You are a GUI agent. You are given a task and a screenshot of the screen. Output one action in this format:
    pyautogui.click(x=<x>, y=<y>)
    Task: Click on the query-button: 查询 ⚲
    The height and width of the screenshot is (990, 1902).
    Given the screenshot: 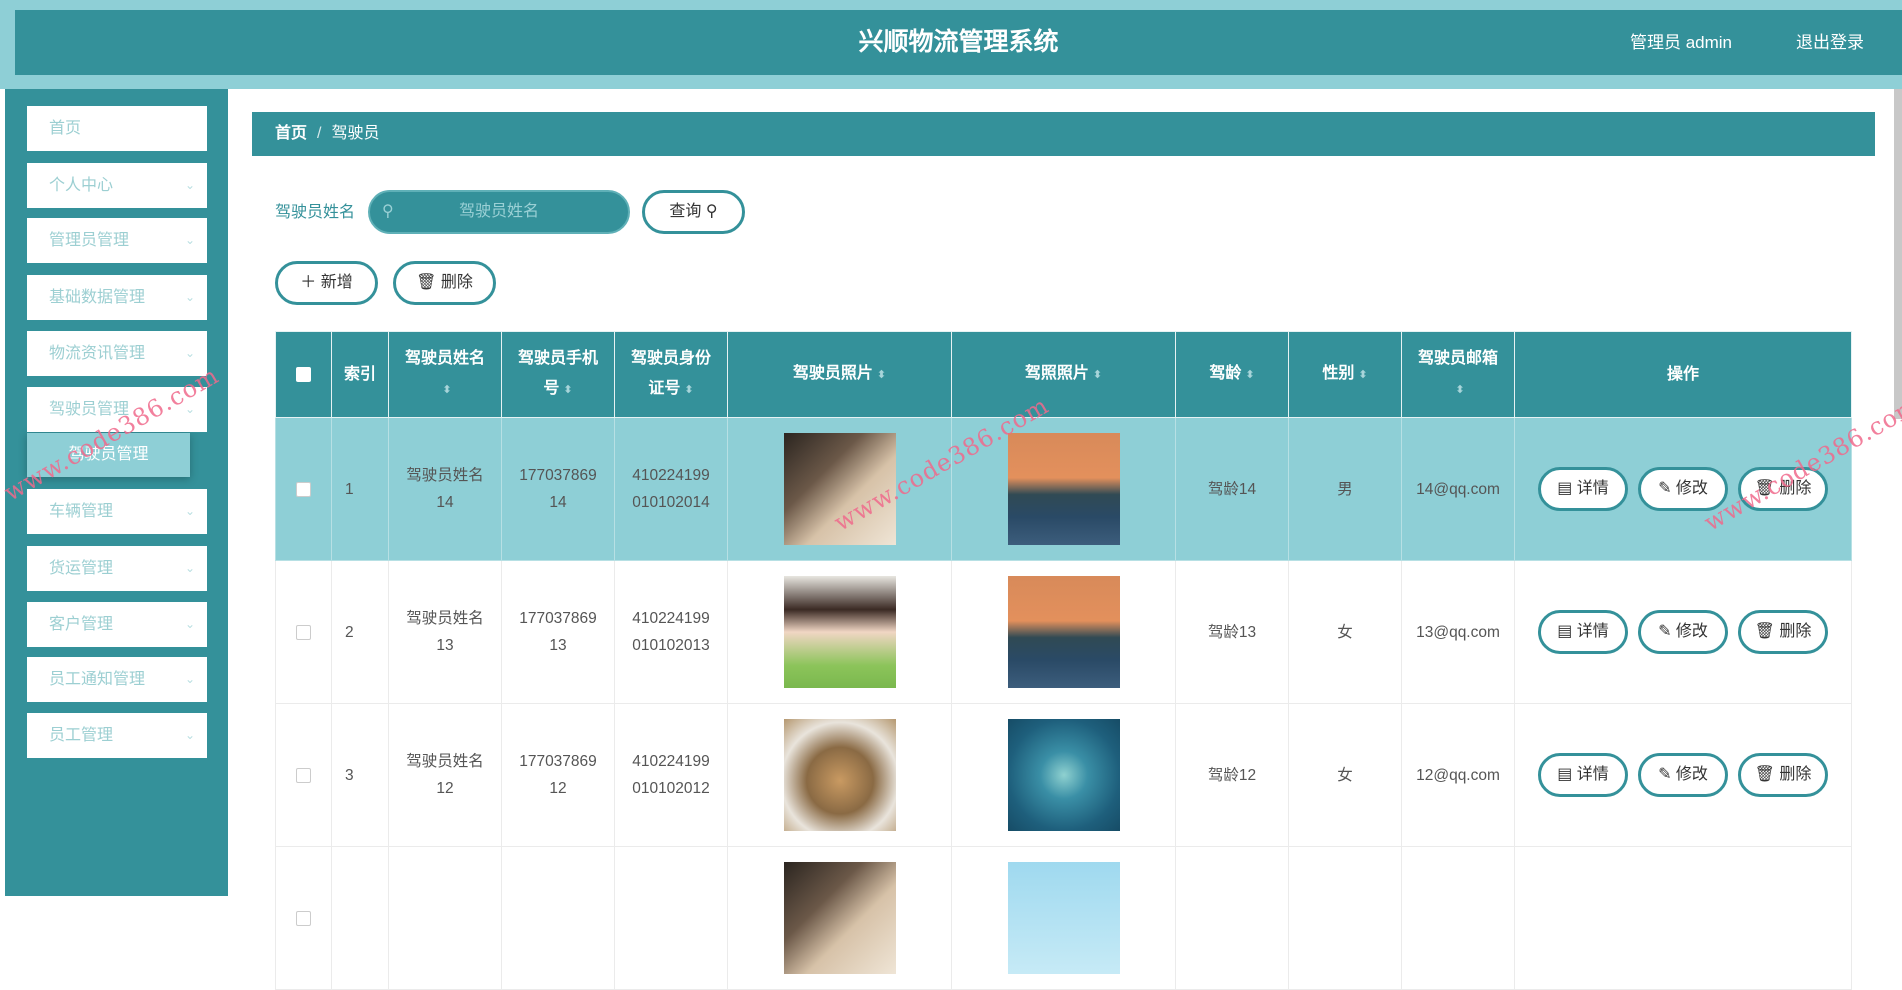 What is the action you would take?
    pyautogui.click(x=693, y=212)
    